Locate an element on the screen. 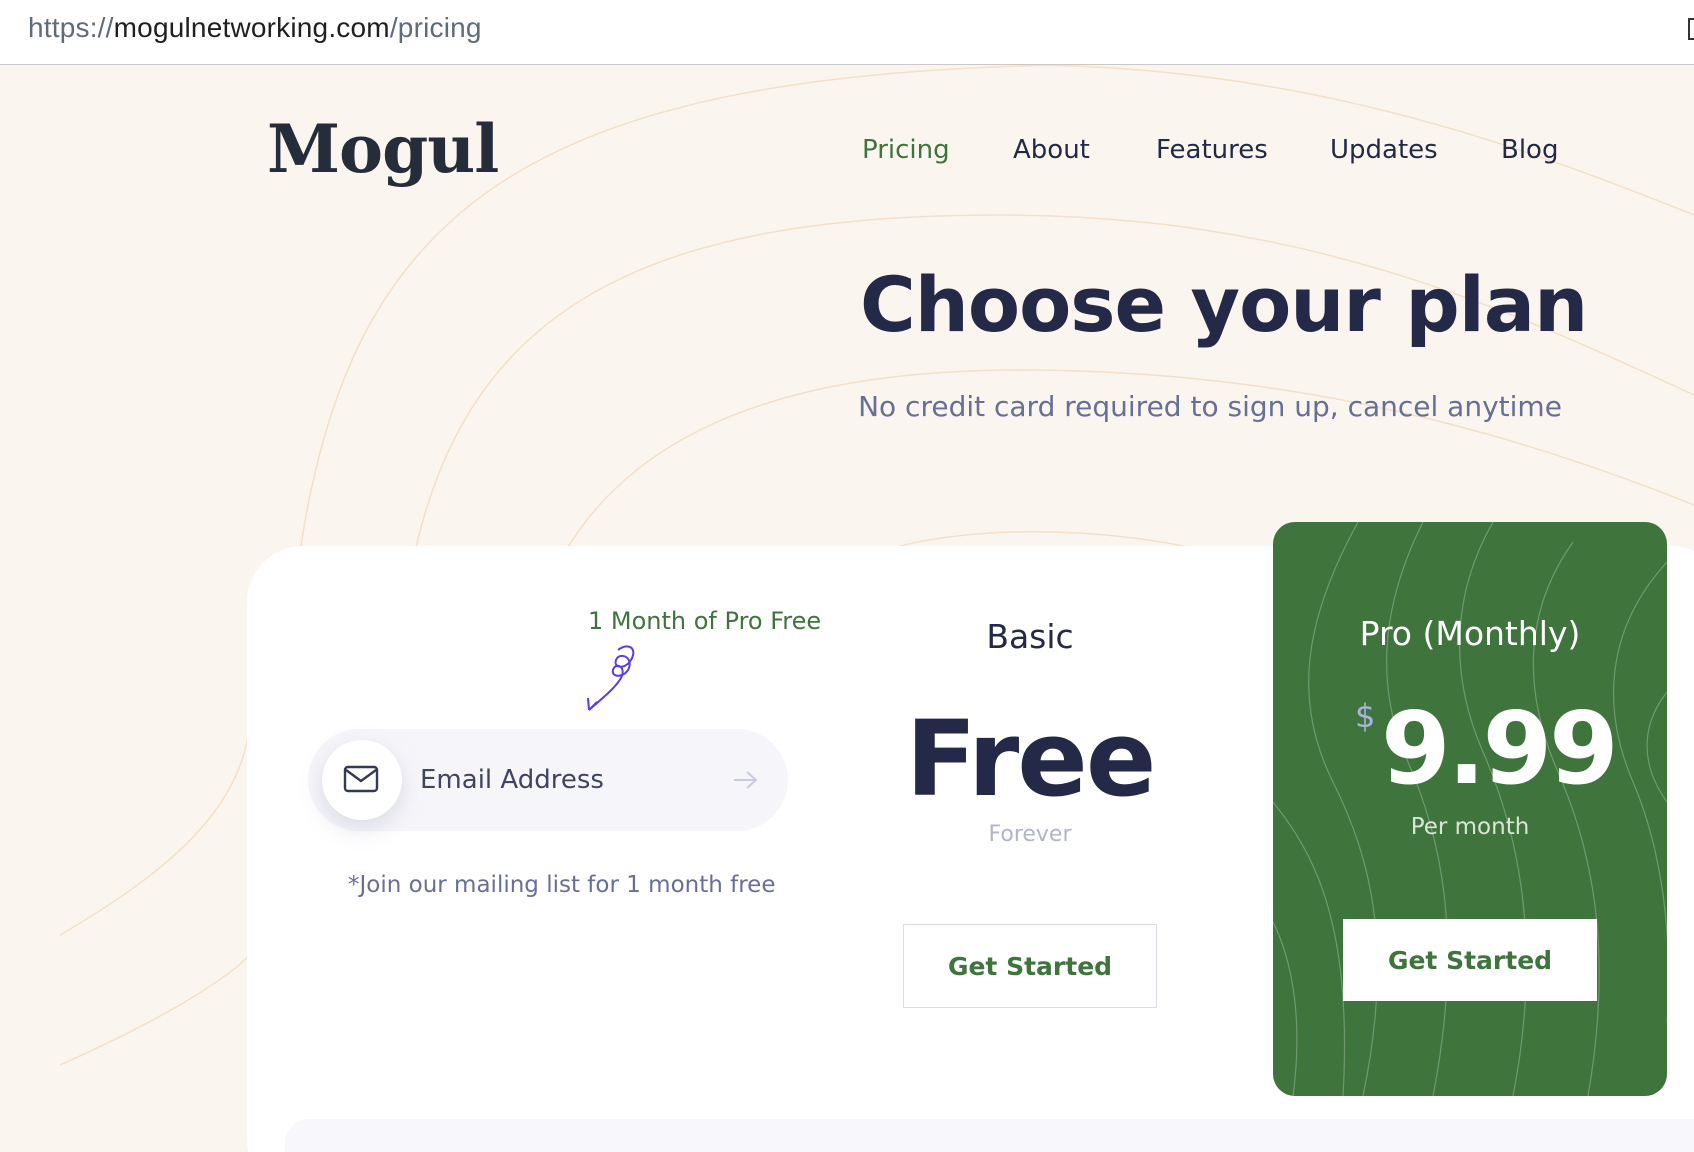  page-title: Choose your plan is located at coordinates (1224, 304).